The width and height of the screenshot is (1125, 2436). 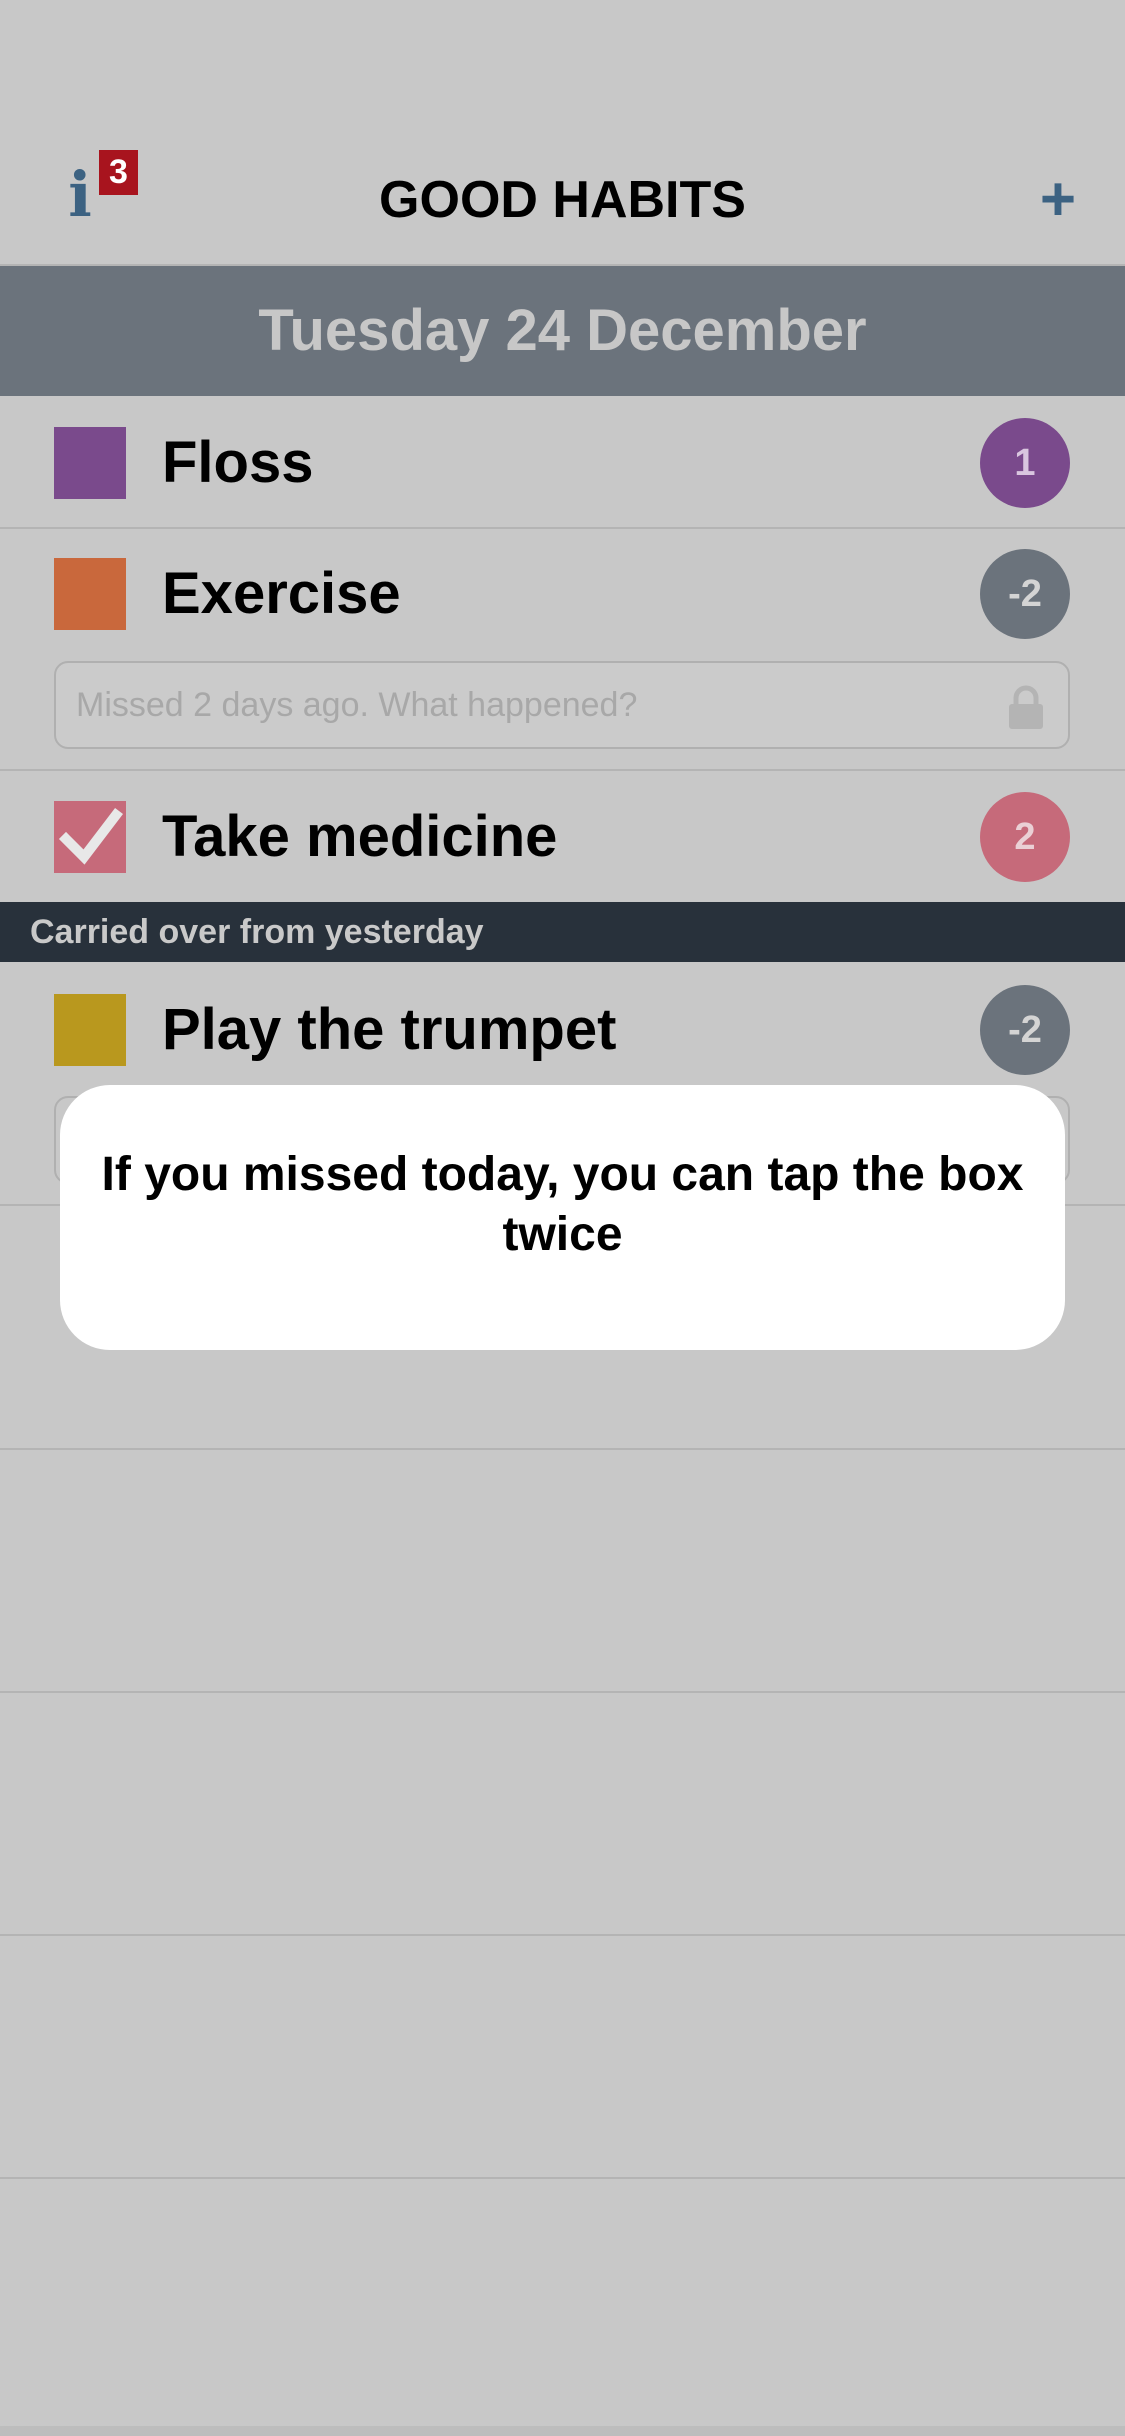 What do you see at coordinates (1025, 463) in the screenshot?
I see `habit-streak-floss: 1` at bounding box center [1025, 463].